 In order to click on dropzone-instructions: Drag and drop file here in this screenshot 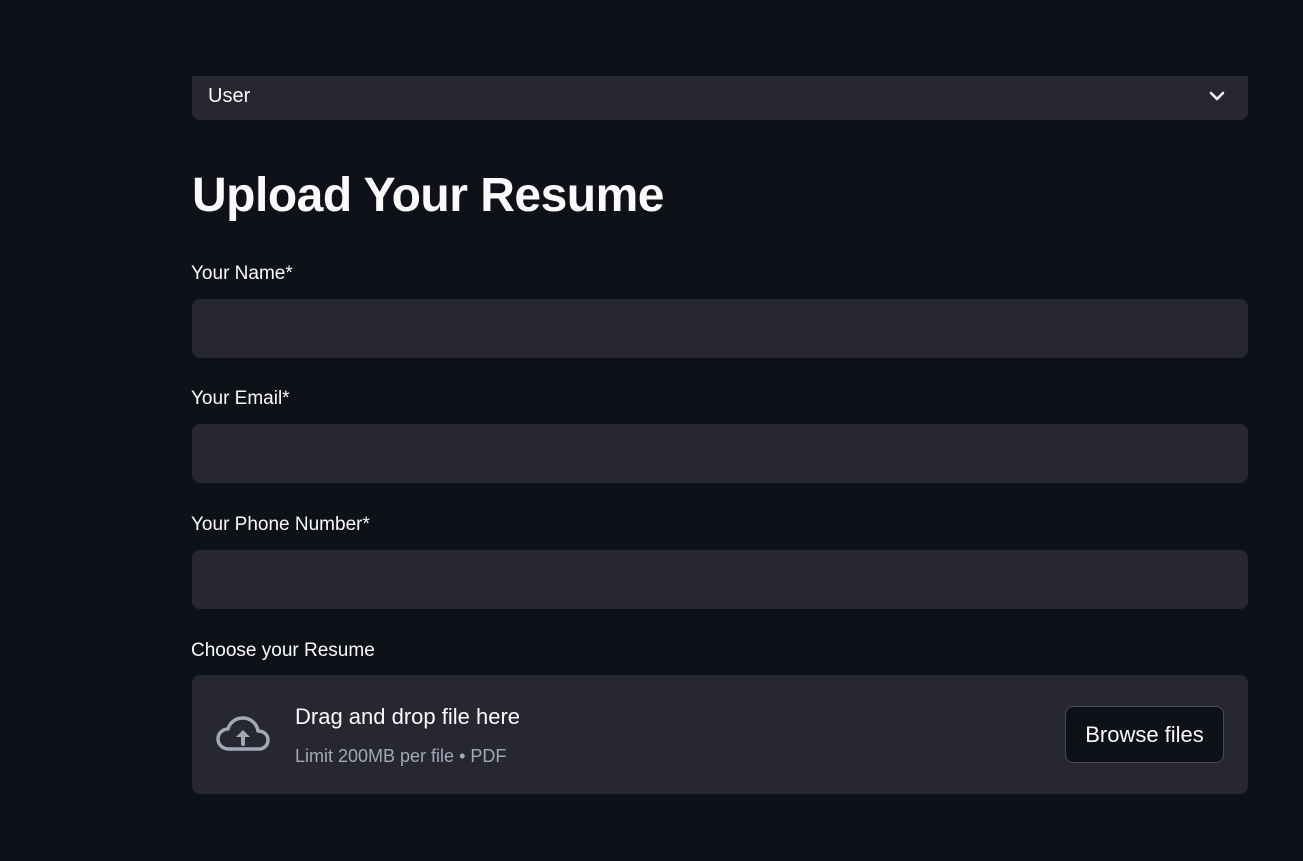, I will do `click(408, 716)`.